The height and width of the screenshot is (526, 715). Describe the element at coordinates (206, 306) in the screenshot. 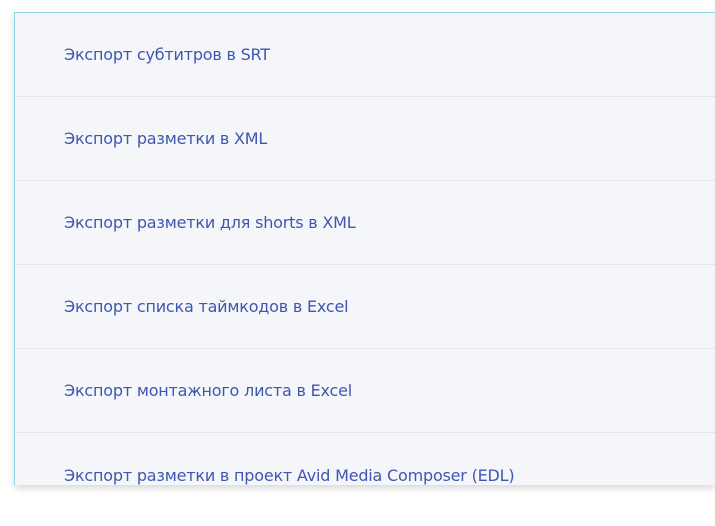

I see `menu-item-label: Экспорт списка таймкодов в Excel` at that location.